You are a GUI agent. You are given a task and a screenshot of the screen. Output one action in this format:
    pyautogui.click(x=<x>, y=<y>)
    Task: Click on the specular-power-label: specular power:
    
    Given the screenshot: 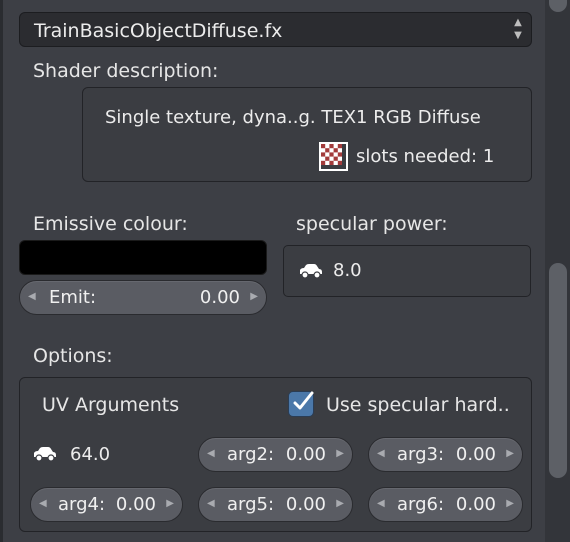 What is the action you would take?
    pyautogui.click(x=372, y=224)
    